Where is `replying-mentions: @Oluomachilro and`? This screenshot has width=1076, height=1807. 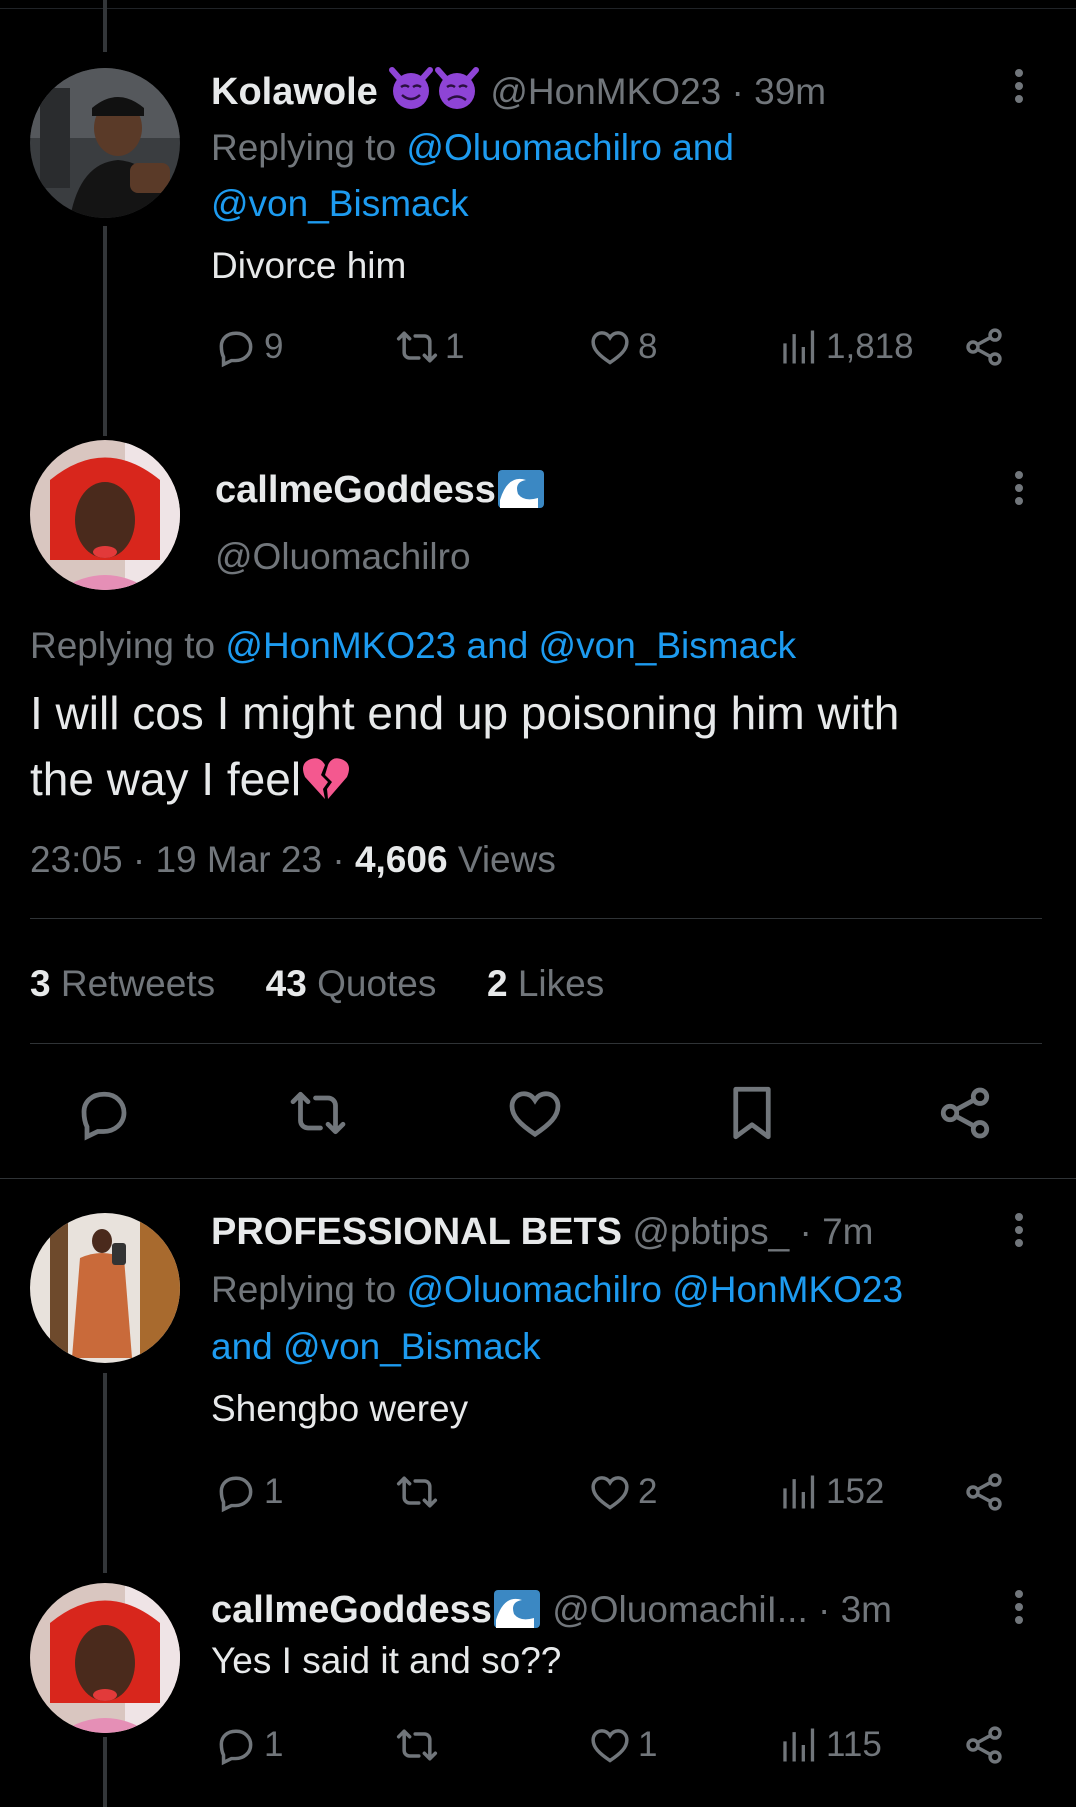 replying-mentions: @Oluomachilro and is located at coordinates (570, 147).